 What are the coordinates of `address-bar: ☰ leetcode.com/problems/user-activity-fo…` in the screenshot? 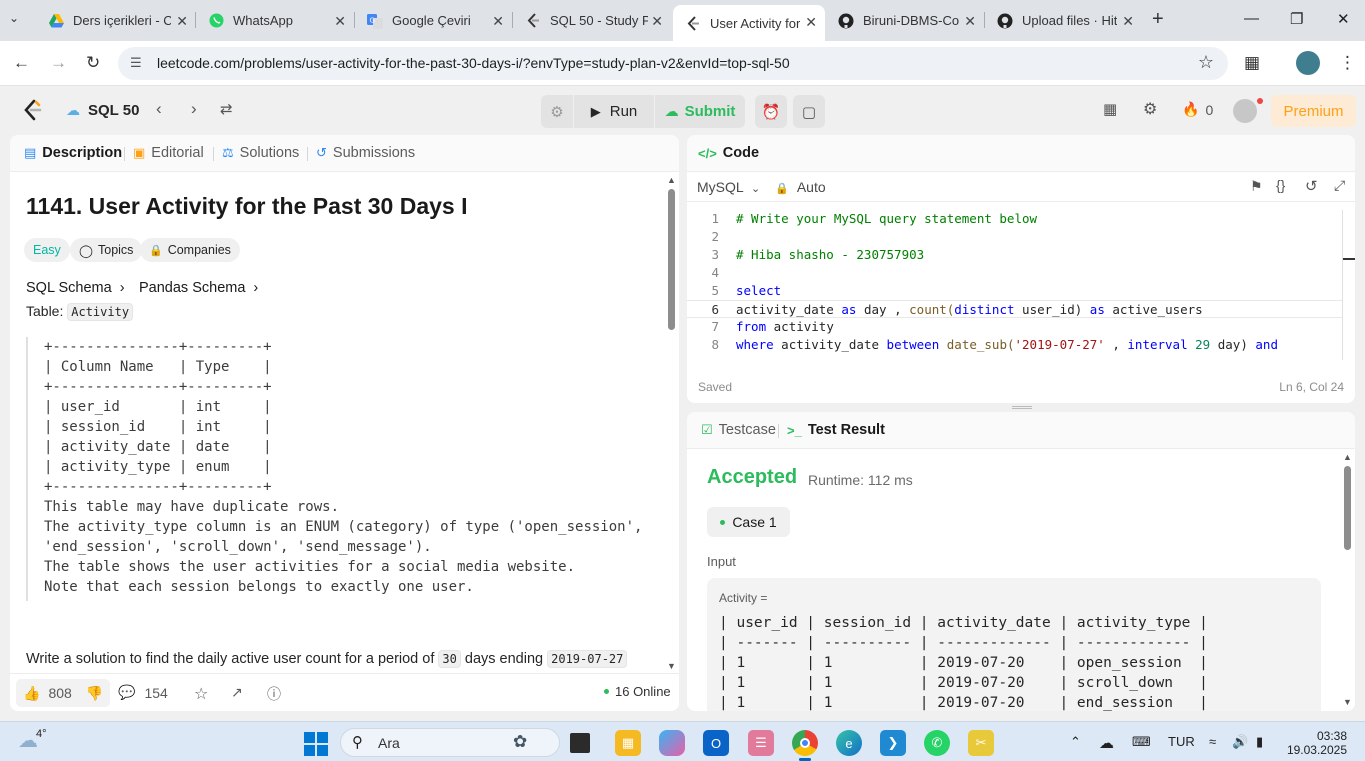 It's located at (673, 63).